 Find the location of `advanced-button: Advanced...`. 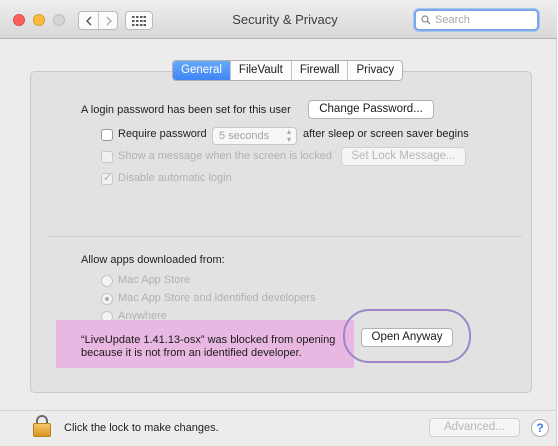

advanced-button: Advanced... is located at coordinates (474, 427).